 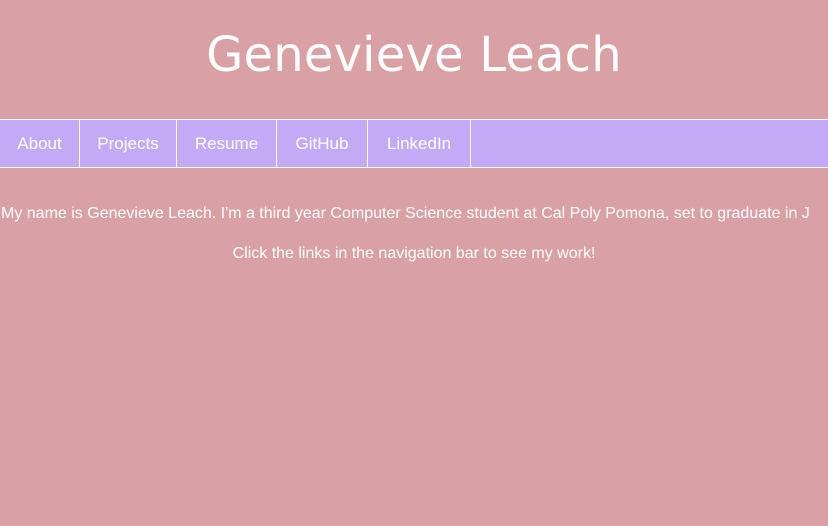 What do you see at coordinates (227, 143) in the screenshot?
I see `nav-link-resume: Resume` at bounding box center [227, 143].